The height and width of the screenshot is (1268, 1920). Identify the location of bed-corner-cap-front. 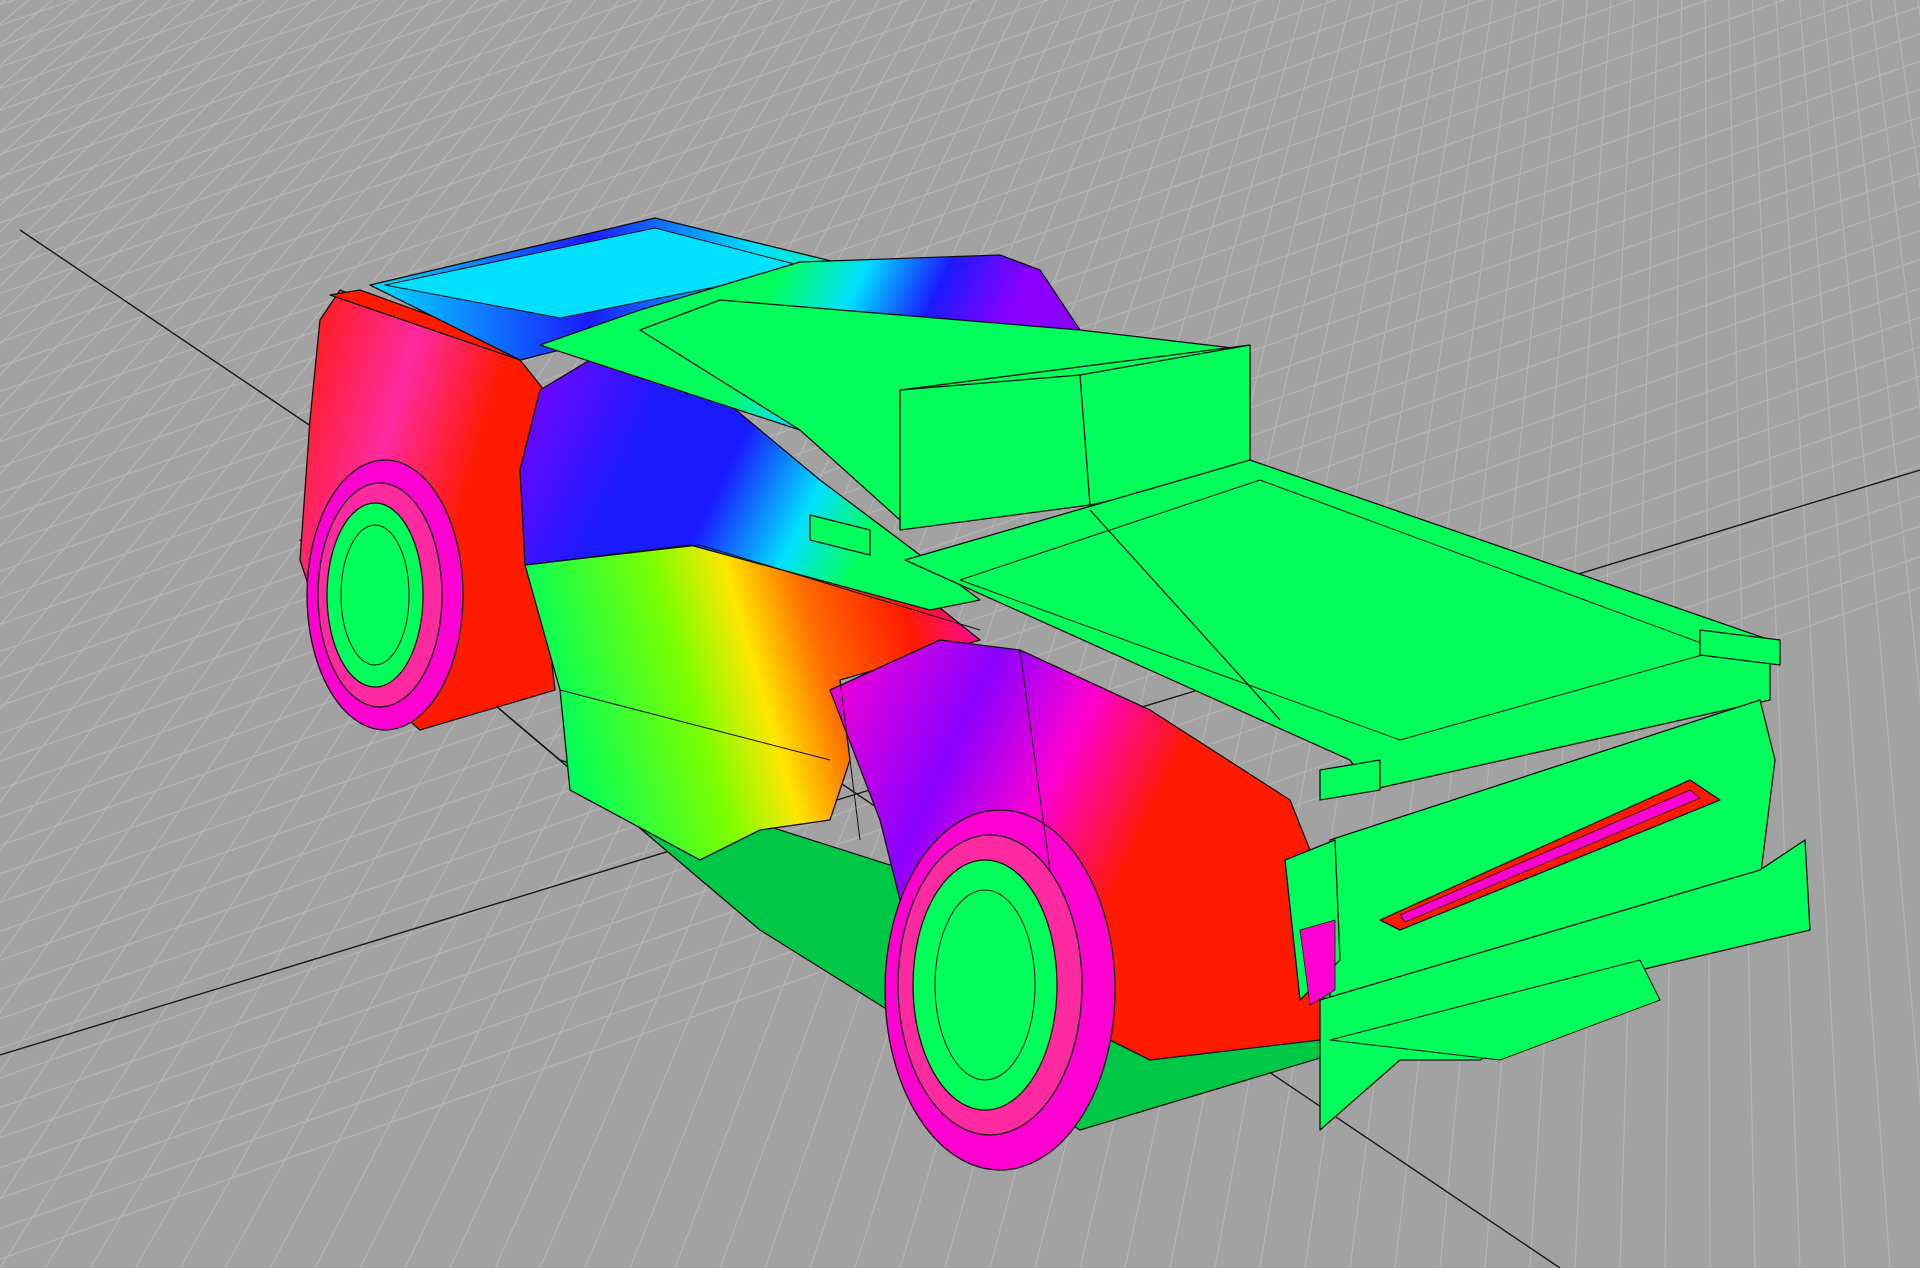
(1350, 780).